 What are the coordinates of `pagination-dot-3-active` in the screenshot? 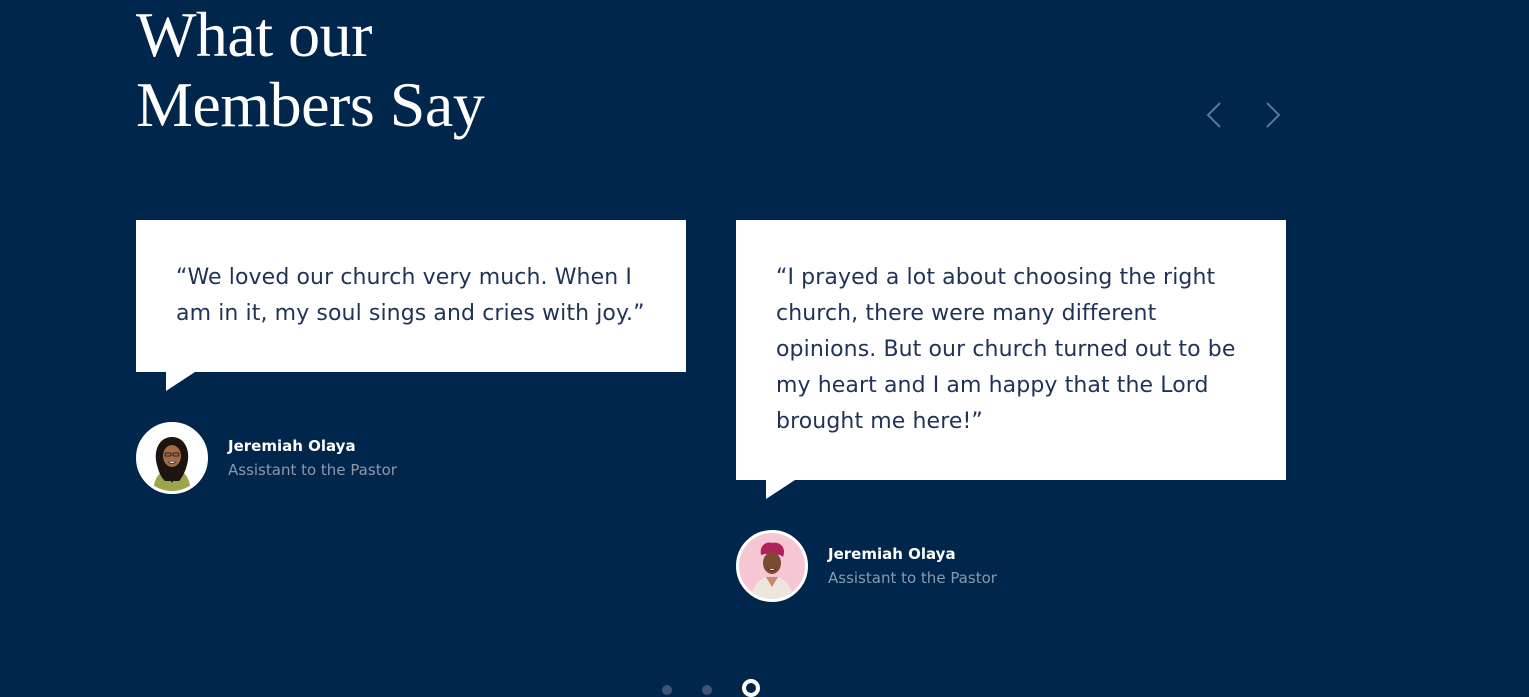 It's located at (751, 688).